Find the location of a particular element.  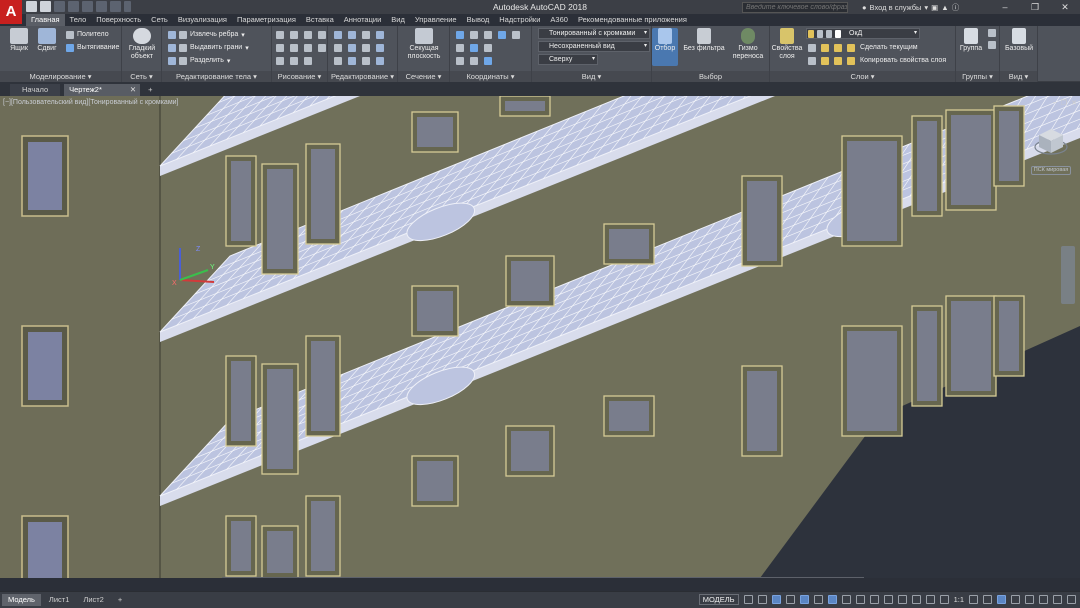

layout-tab-sheet1: Лист1 is located at coordinates (59, 600).